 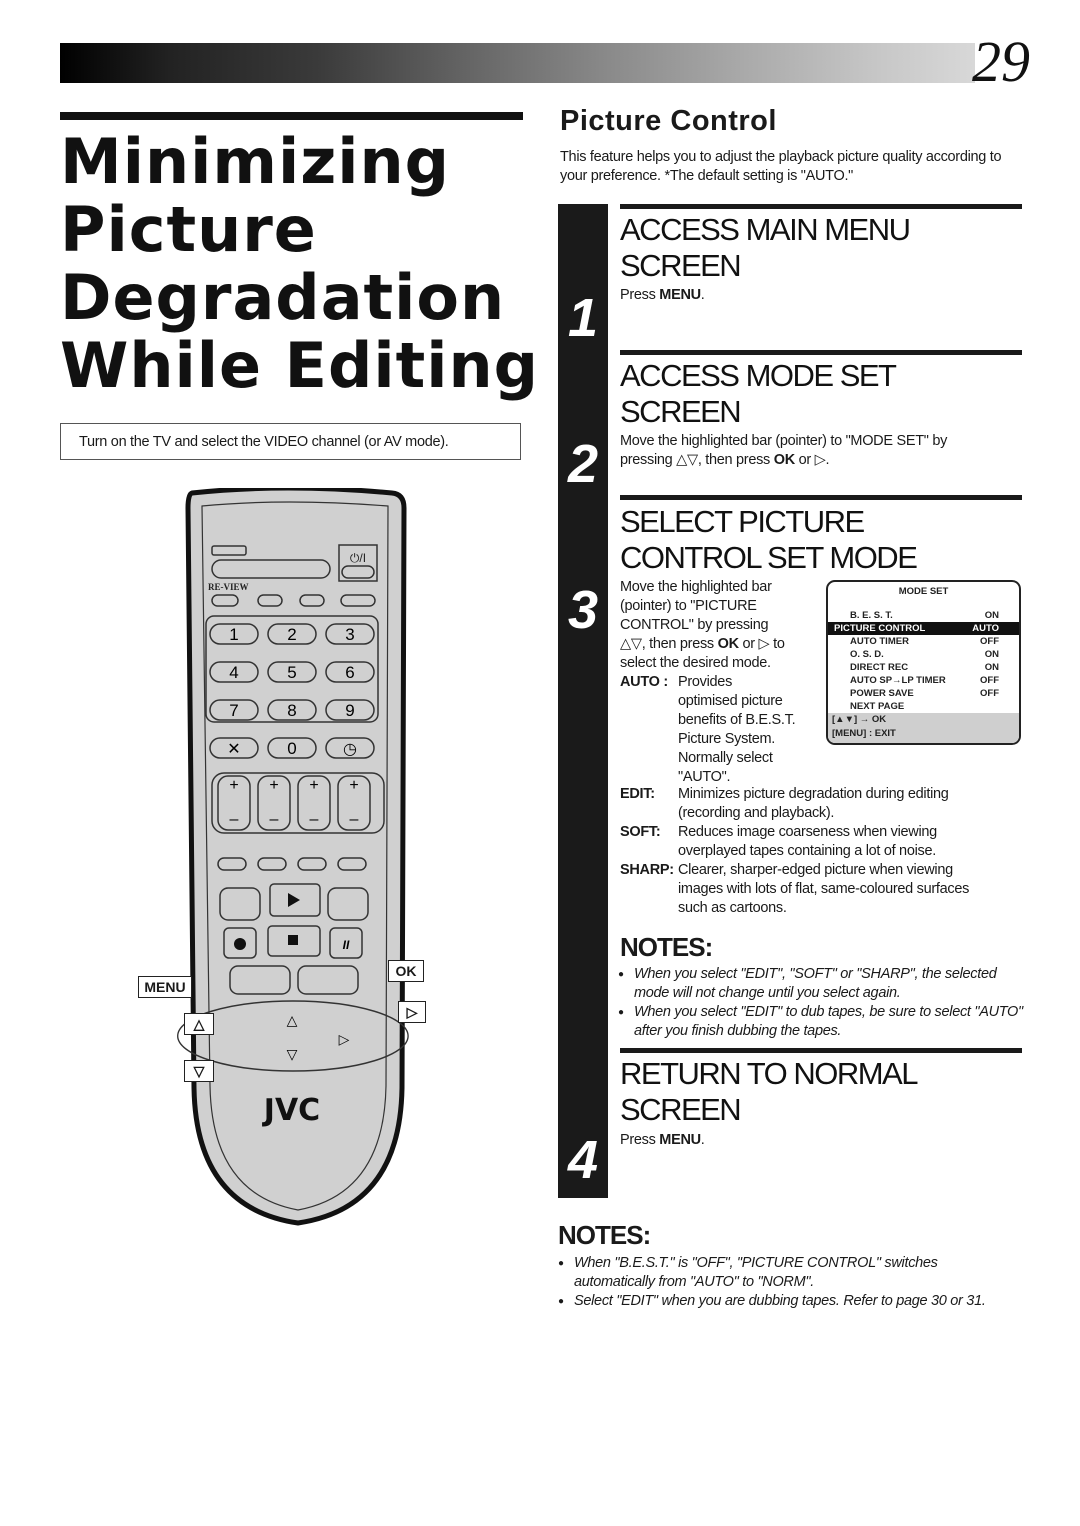 I want to click on osd-row: NEXT PAGE, so click(x=923, y=706).